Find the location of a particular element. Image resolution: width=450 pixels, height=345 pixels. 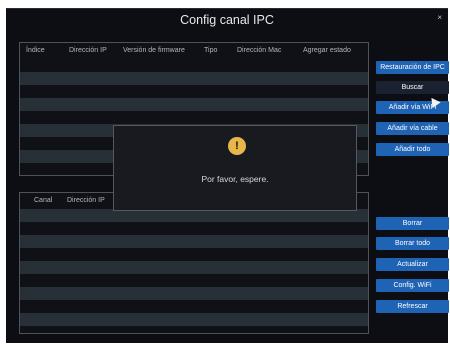

delete-button: Borrar is located at coordinates (412, 223).